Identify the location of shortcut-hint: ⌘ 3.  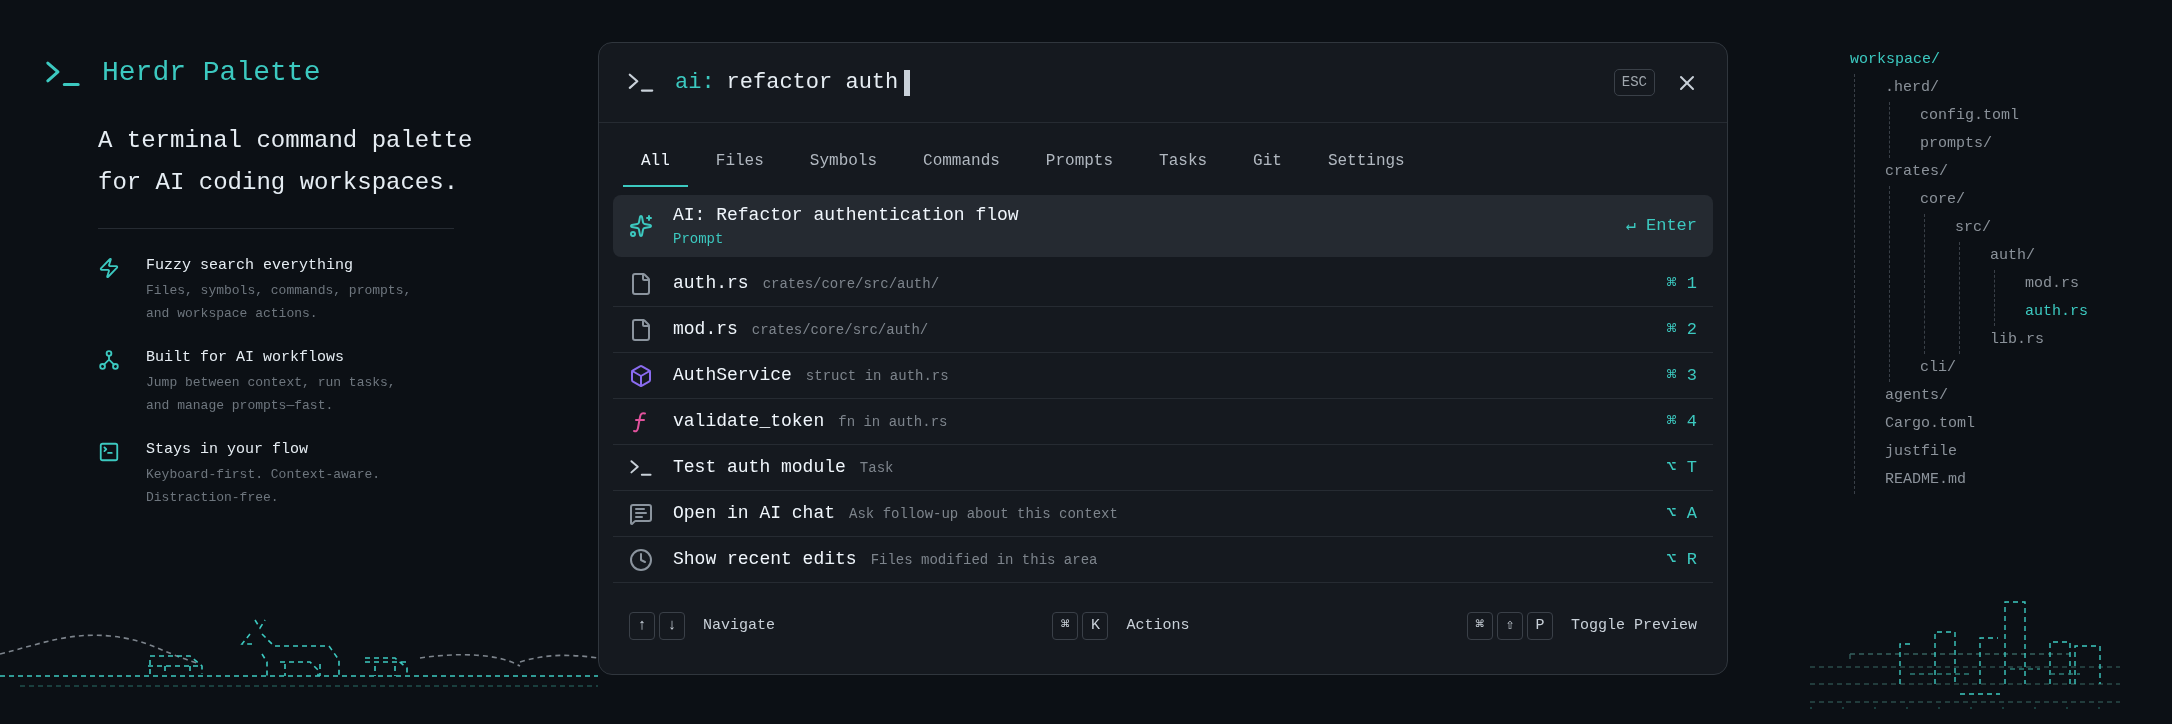
(1681, 375).